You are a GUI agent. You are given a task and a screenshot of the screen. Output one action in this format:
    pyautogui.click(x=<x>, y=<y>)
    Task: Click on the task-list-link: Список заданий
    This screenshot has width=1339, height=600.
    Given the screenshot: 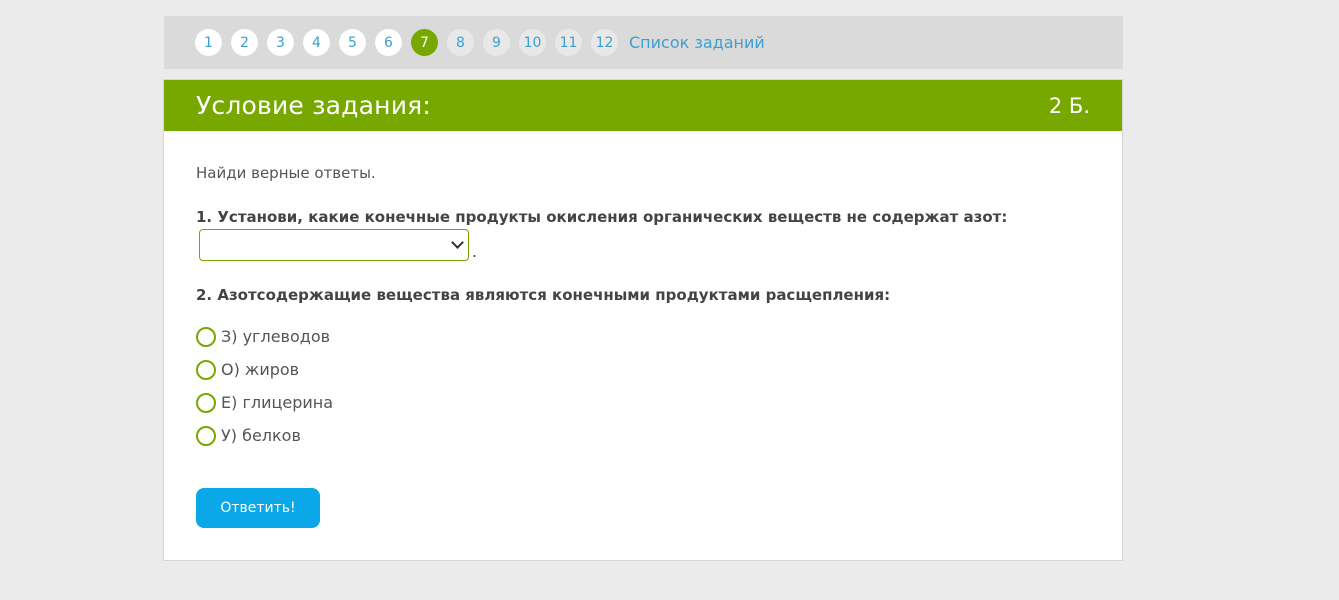 What is the action you would take?
    pyautogui.click(x=697, y=42)
    